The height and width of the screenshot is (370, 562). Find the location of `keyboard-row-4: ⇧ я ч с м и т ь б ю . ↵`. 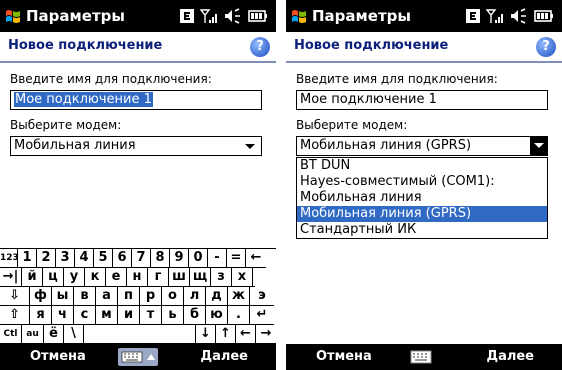

keyboard-row-4: ⇧ я ч с м и т ь б ю . ↵ is located at coordinates (138, 315).